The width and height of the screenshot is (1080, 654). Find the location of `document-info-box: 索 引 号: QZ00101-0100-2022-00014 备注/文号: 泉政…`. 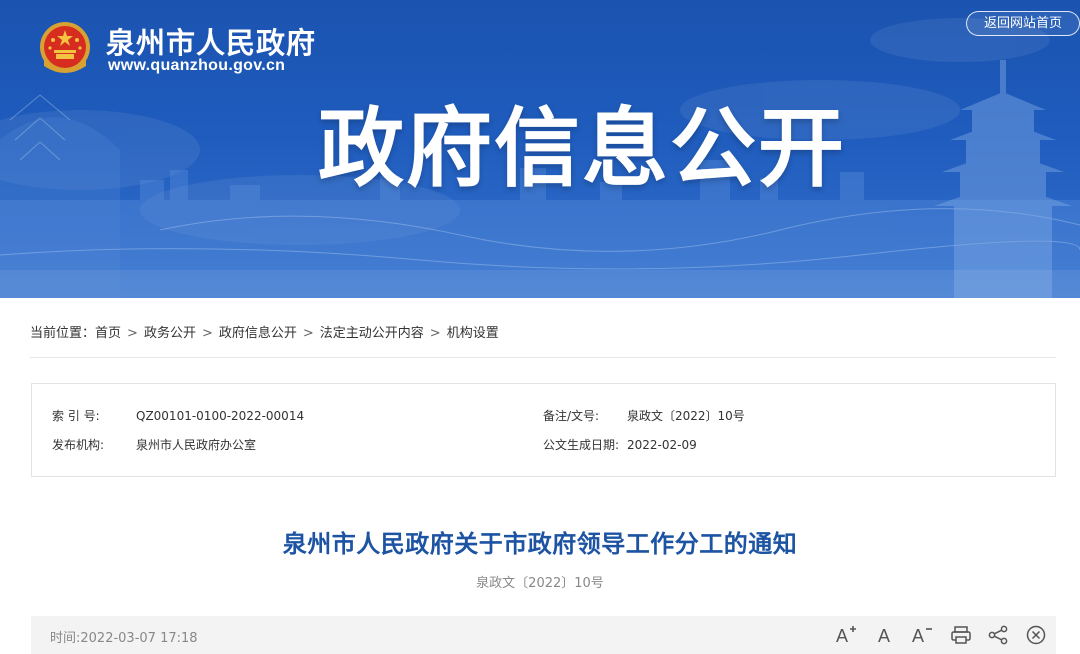

document-info-box: 索 引 号: QZ00101-0100-2022-00014 备注/文号: 泉政… is located at coordinates (543, 430).